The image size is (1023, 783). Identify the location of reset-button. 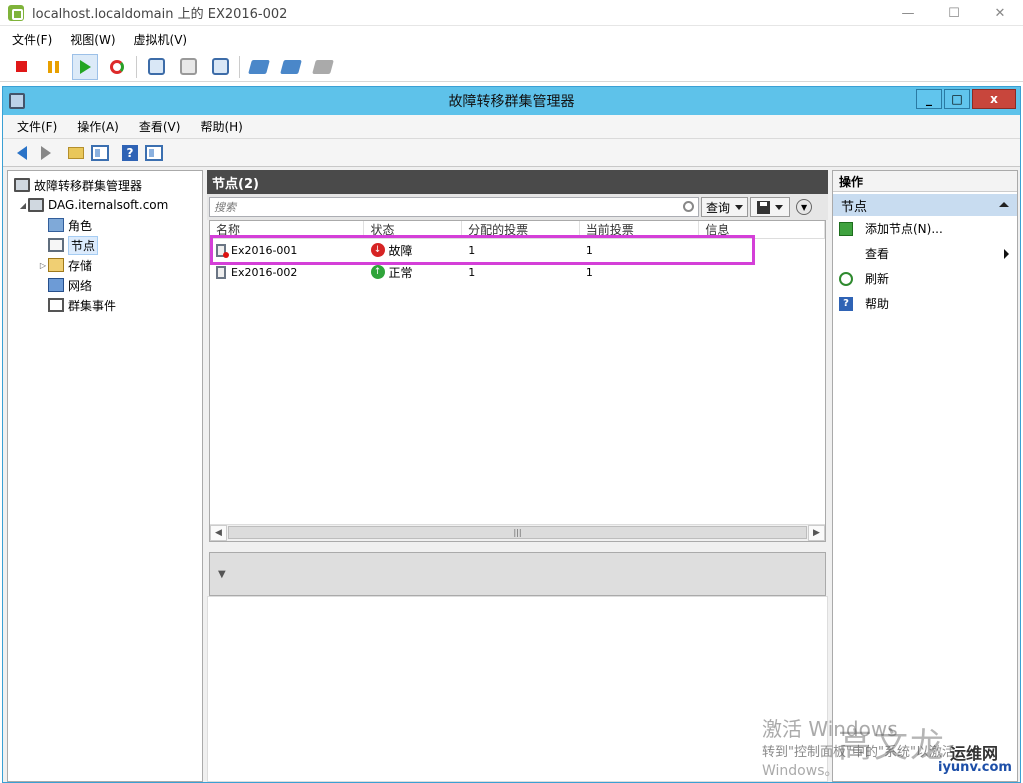
(117, 67).